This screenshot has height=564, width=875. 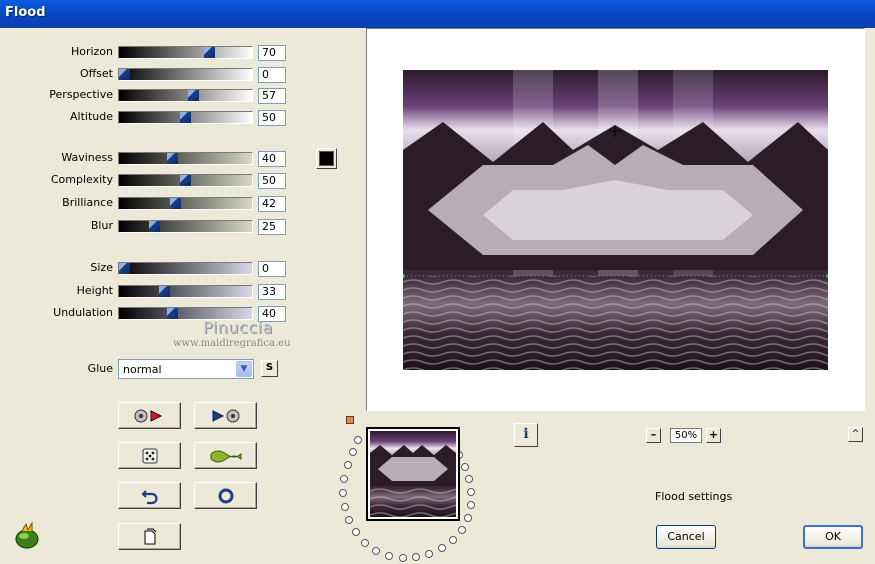 I want to click on altitude-slider-thumb, so click(x=185, y=117).